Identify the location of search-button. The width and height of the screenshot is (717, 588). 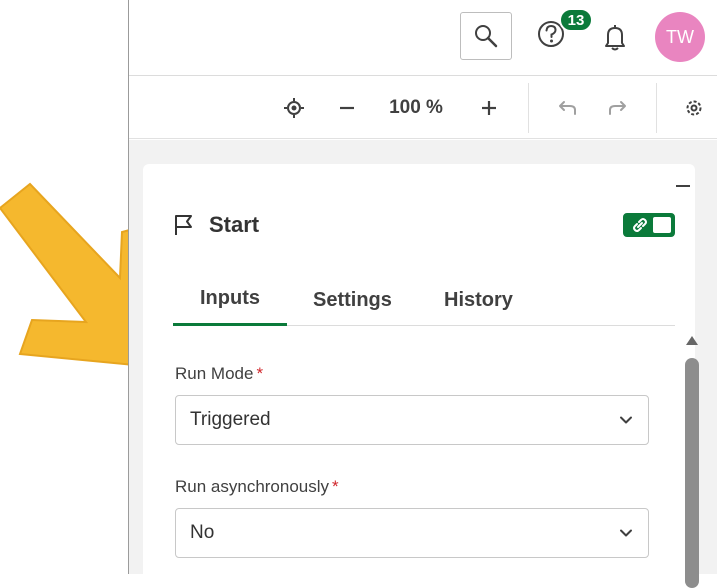
(486, 36).